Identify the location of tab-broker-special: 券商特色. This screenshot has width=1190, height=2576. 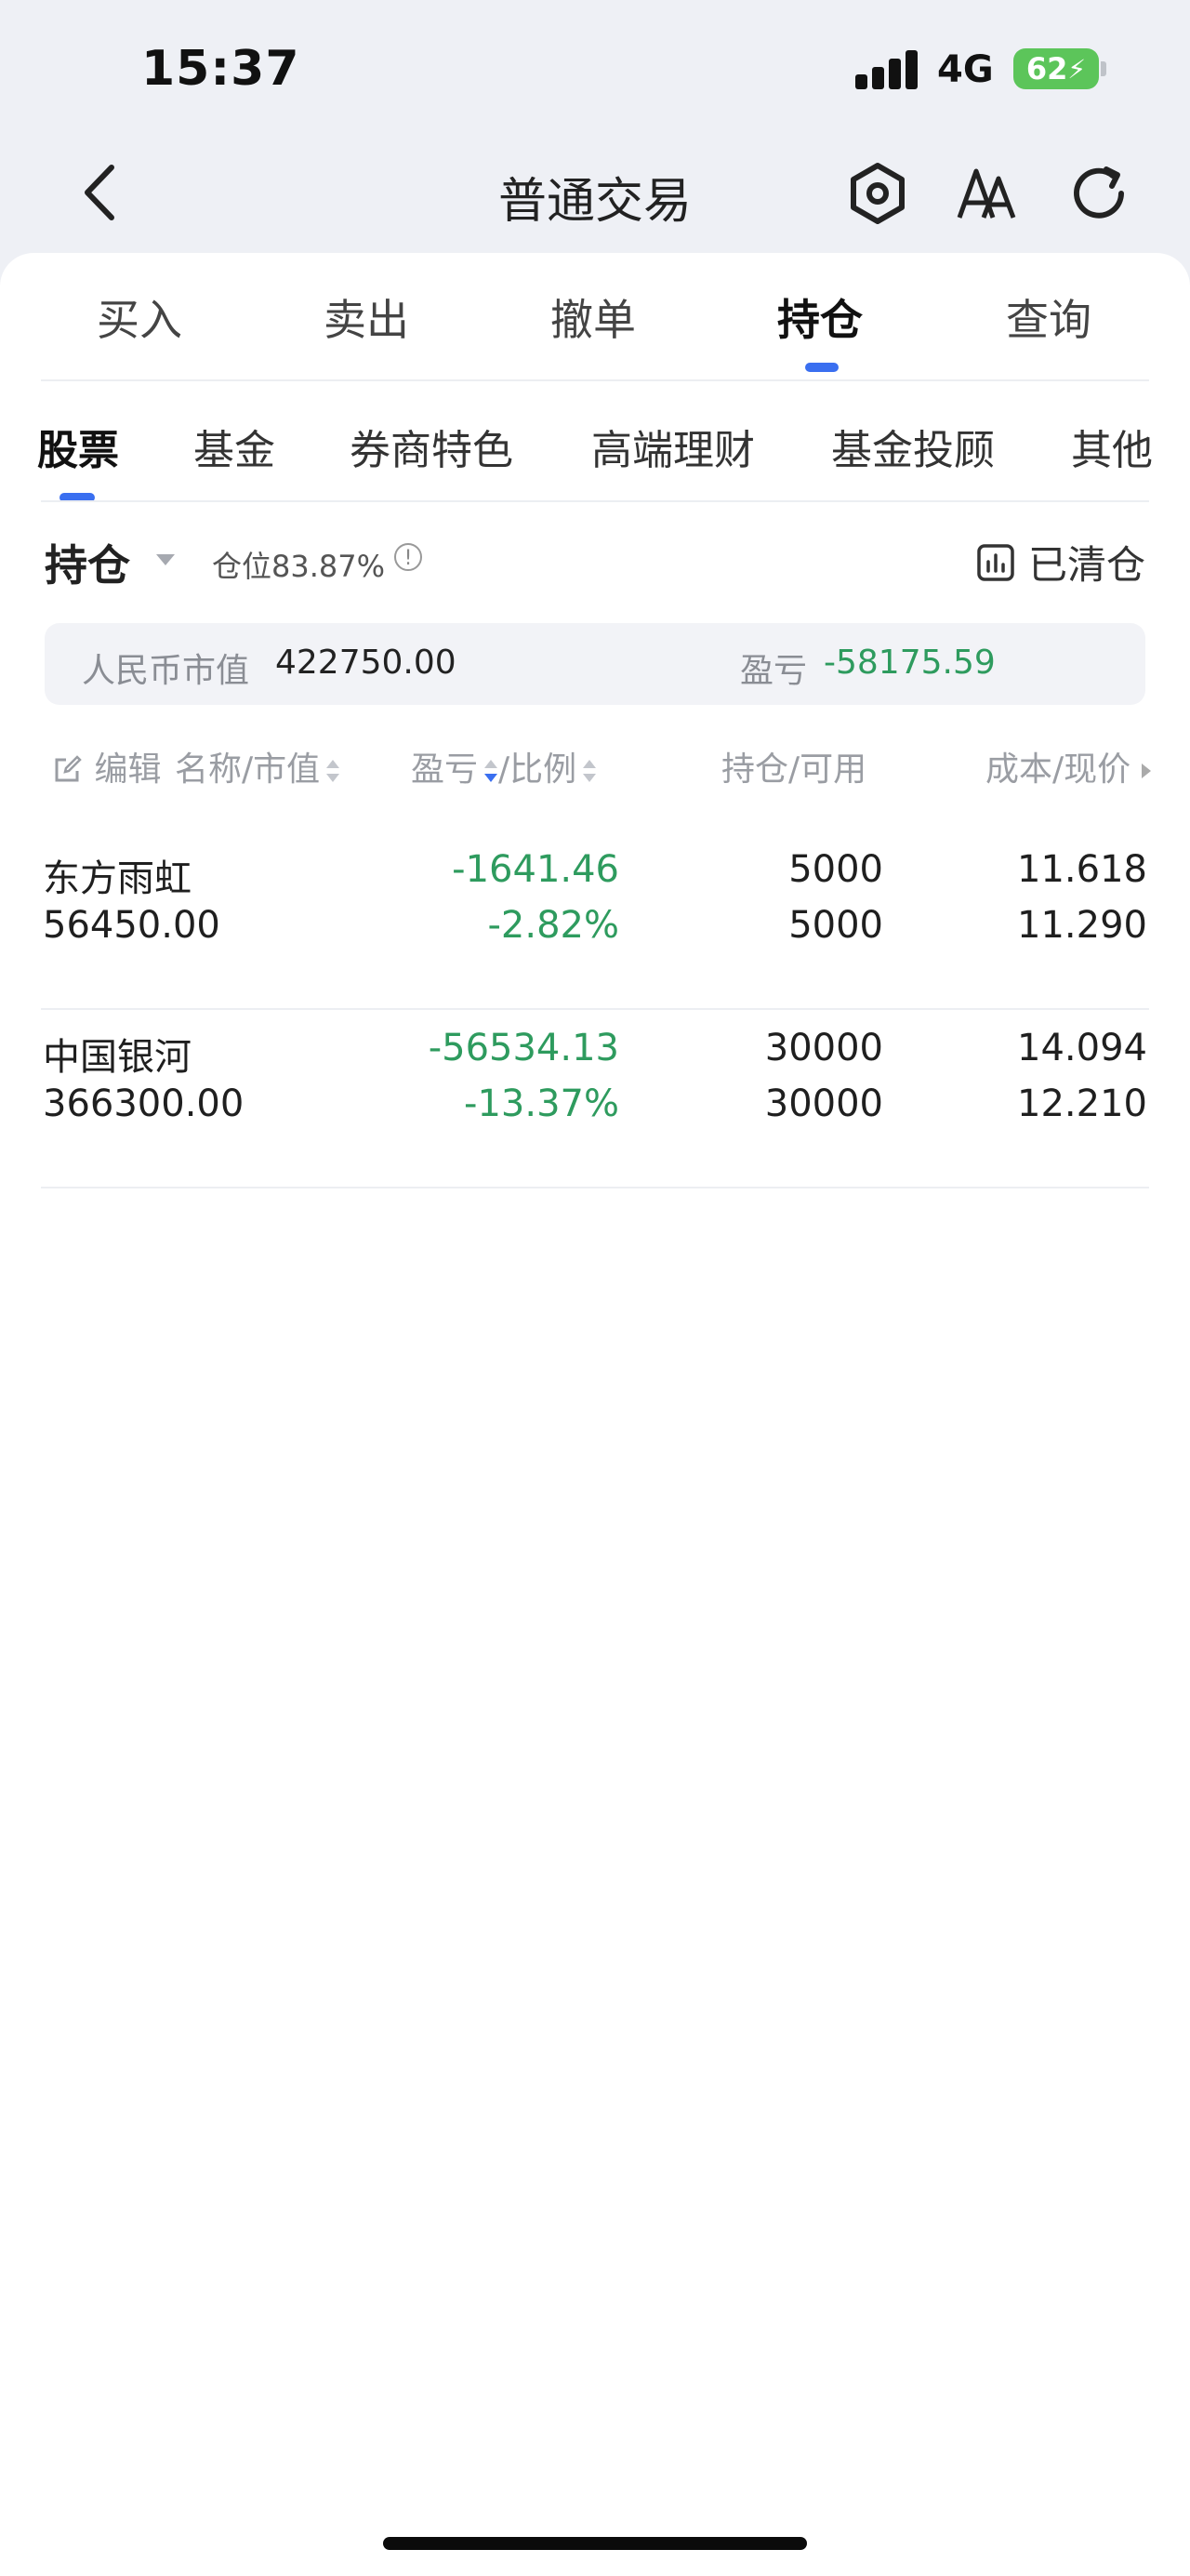
(431, 446).